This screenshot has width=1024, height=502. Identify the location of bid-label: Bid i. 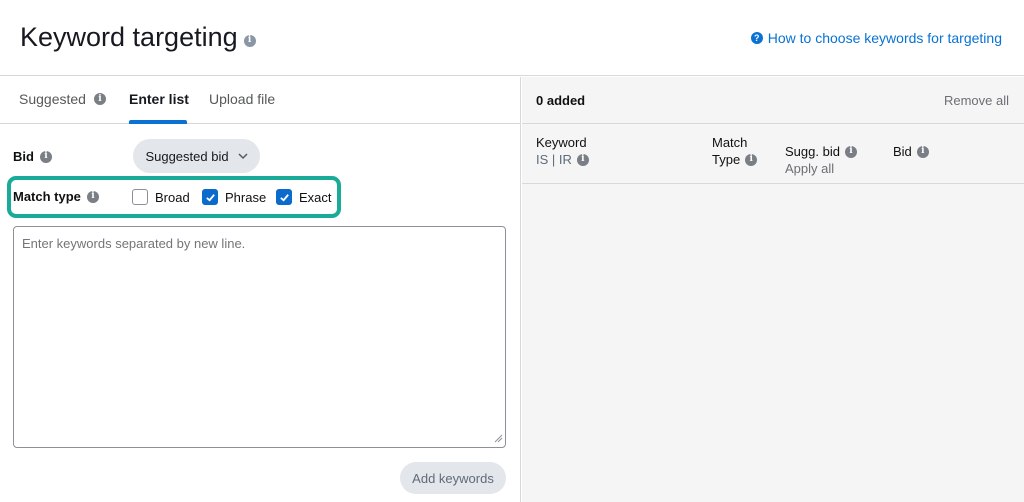
(32, 156).